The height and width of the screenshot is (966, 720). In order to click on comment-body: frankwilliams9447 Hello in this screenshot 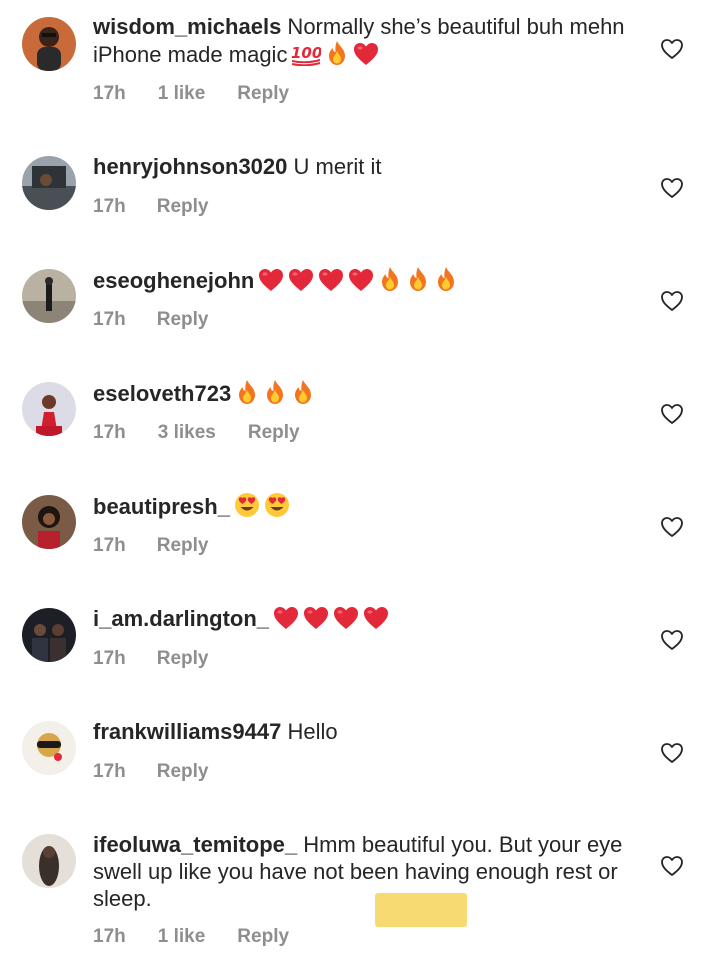, I will do `click(373, 731)`.